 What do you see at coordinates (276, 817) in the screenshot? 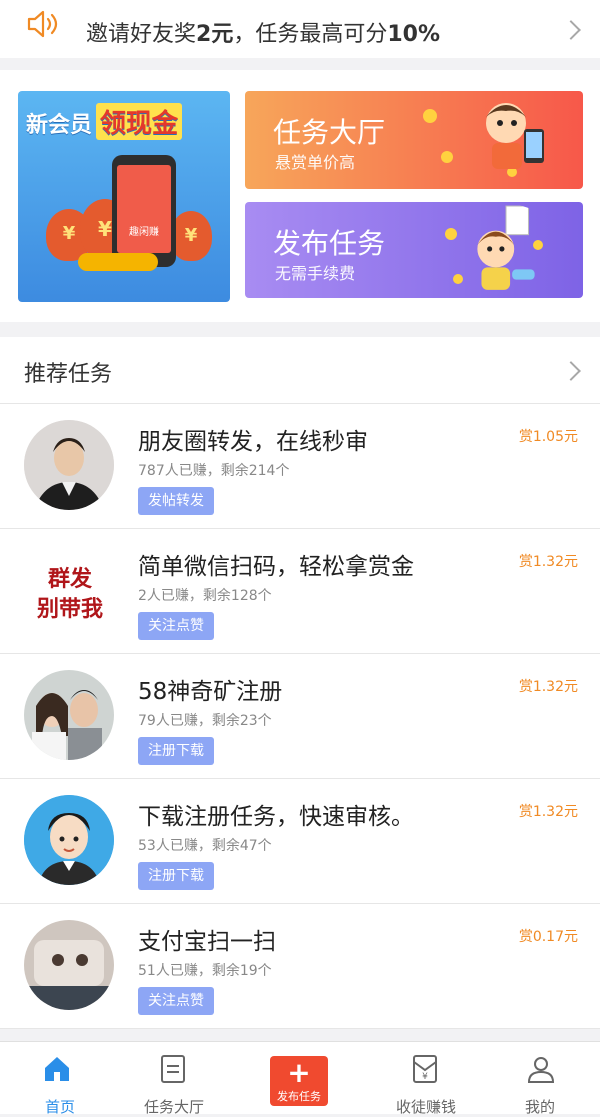
I see `task-title: 下载注册任务，快速审核。` at bounding box center [276, 817].